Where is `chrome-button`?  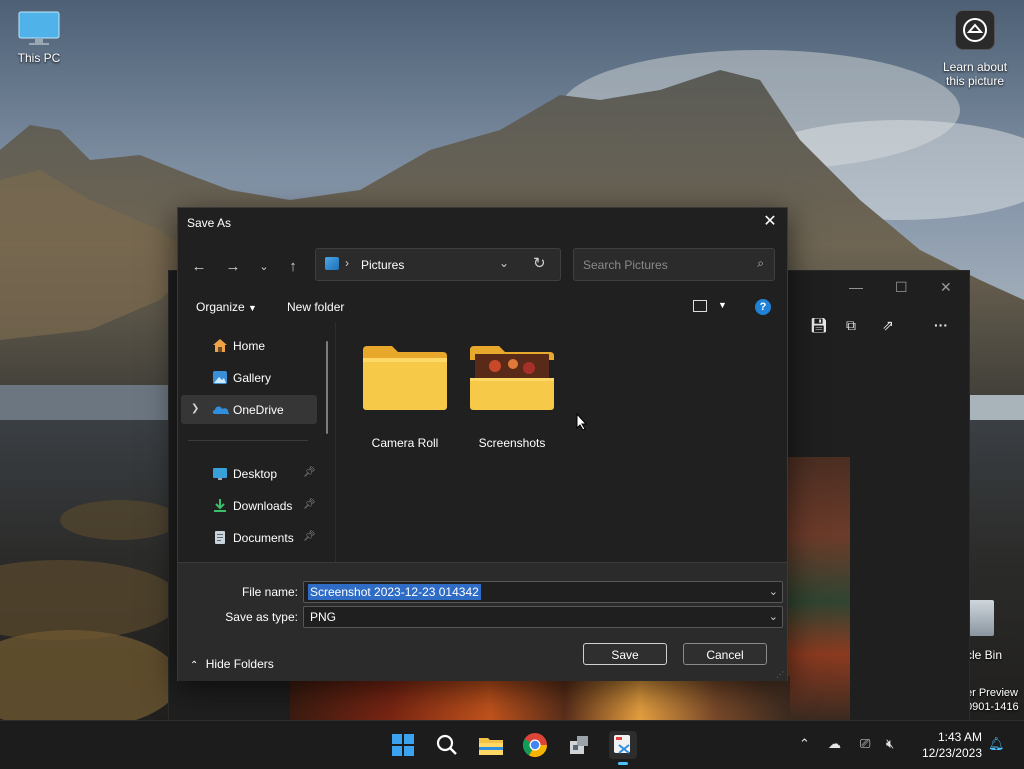 chrome-button is located at coordinates (535, 745).